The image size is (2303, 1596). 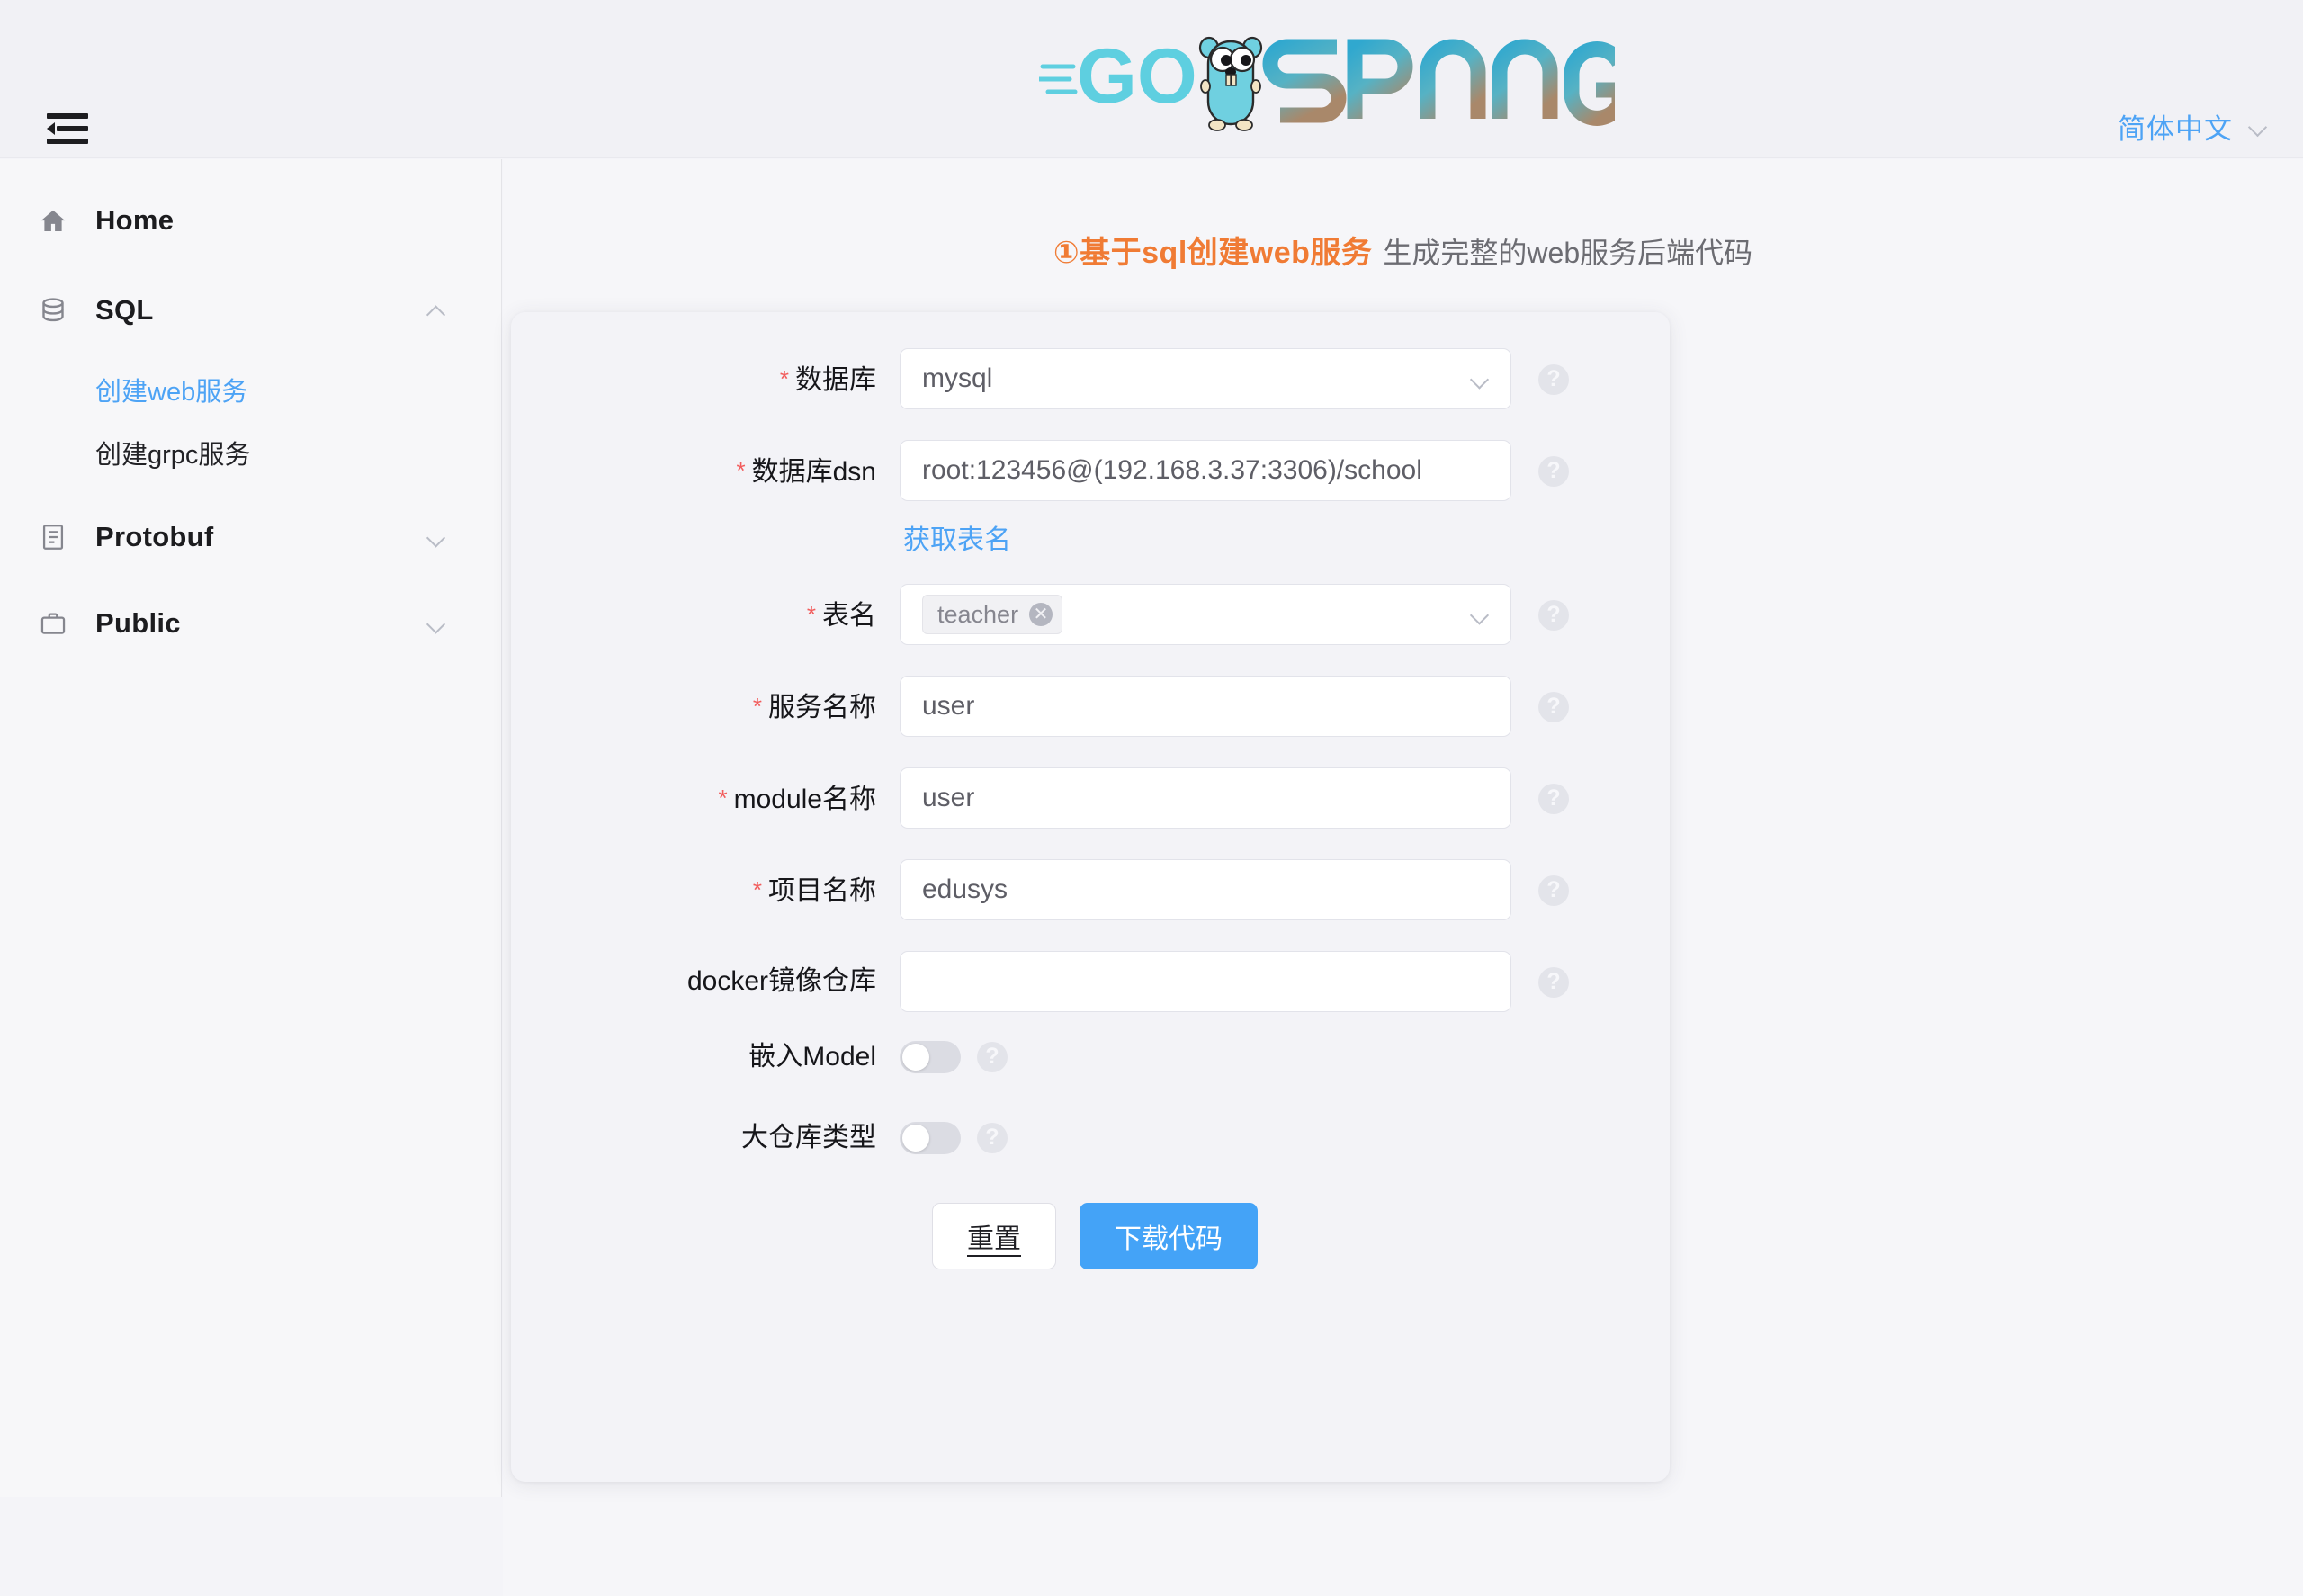 I want to click on link-row-spacer, so click(x=705, y=537).